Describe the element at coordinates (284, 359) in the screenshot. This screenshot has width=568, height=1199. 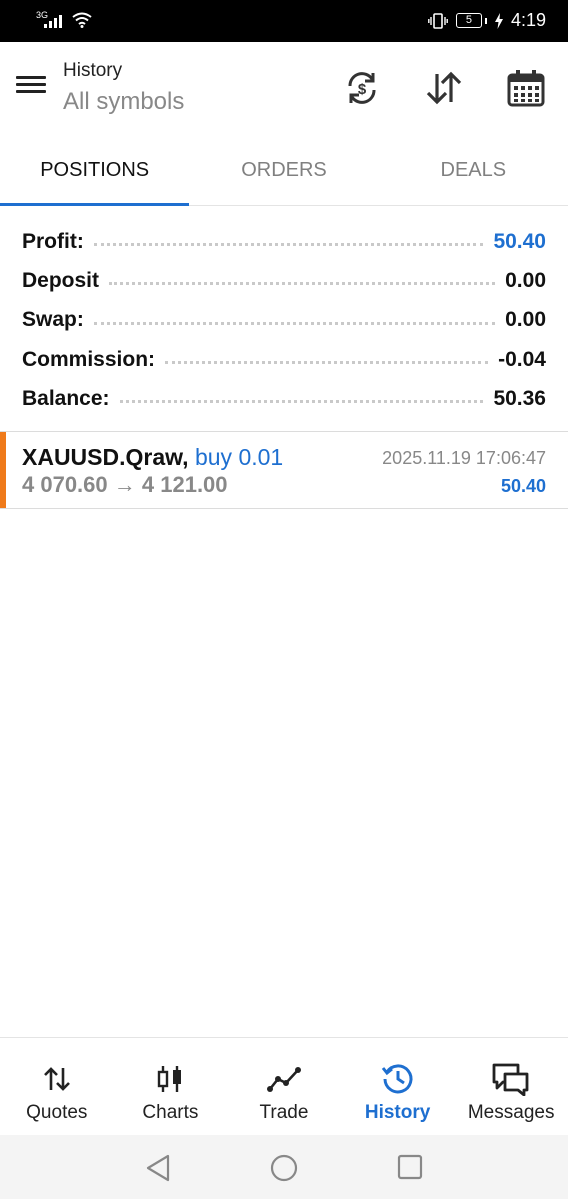
I see `summary-row-commission: Commission: -0.04` at that location.